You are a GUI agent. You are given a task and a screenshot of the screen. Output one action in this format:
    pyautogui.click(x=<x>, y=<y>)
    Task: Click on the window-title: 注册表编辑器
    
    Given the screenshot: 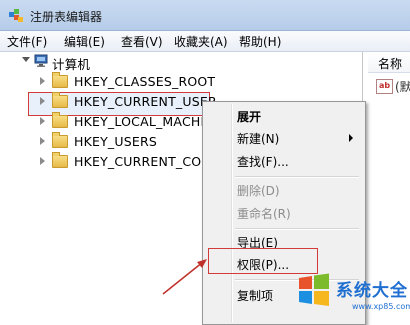 What is the action you would take?
    pyautogui.click(x=66, y=17)
    